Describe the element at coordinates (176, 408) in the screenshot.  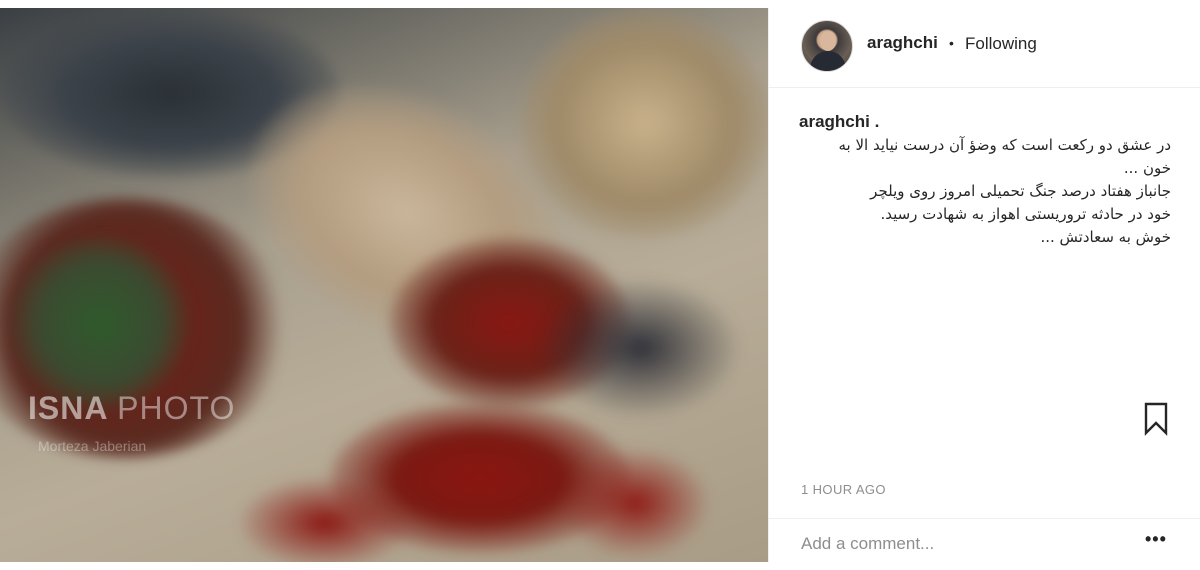
I see `watermark-light: PHOTO` at that location.